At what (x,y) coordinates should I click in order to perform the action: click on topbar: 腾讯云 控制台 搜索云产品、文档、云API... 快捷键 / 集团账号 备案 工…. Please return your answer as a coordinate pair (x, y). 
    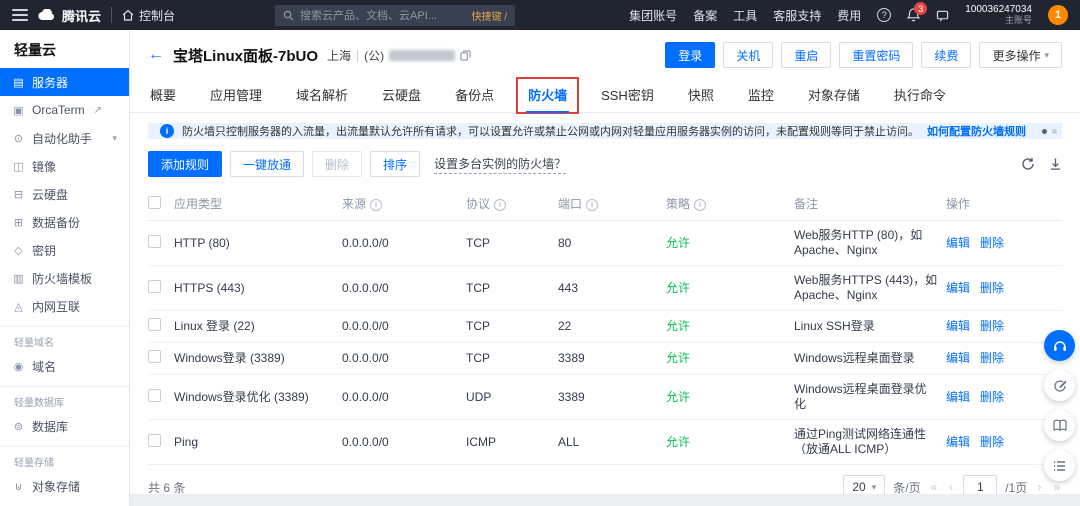
    Looking at the image, I should click on (540, 15).